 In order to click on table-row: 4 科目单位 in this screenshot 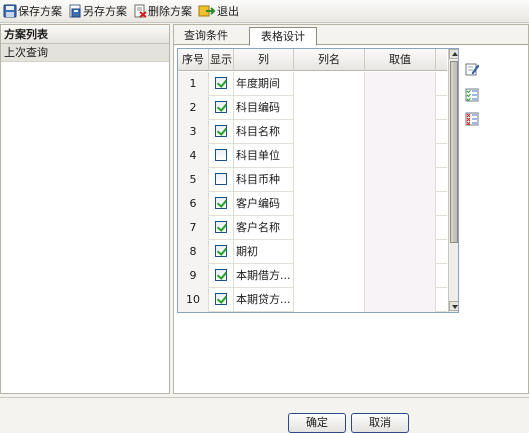, I will do `click(312, 156)`.